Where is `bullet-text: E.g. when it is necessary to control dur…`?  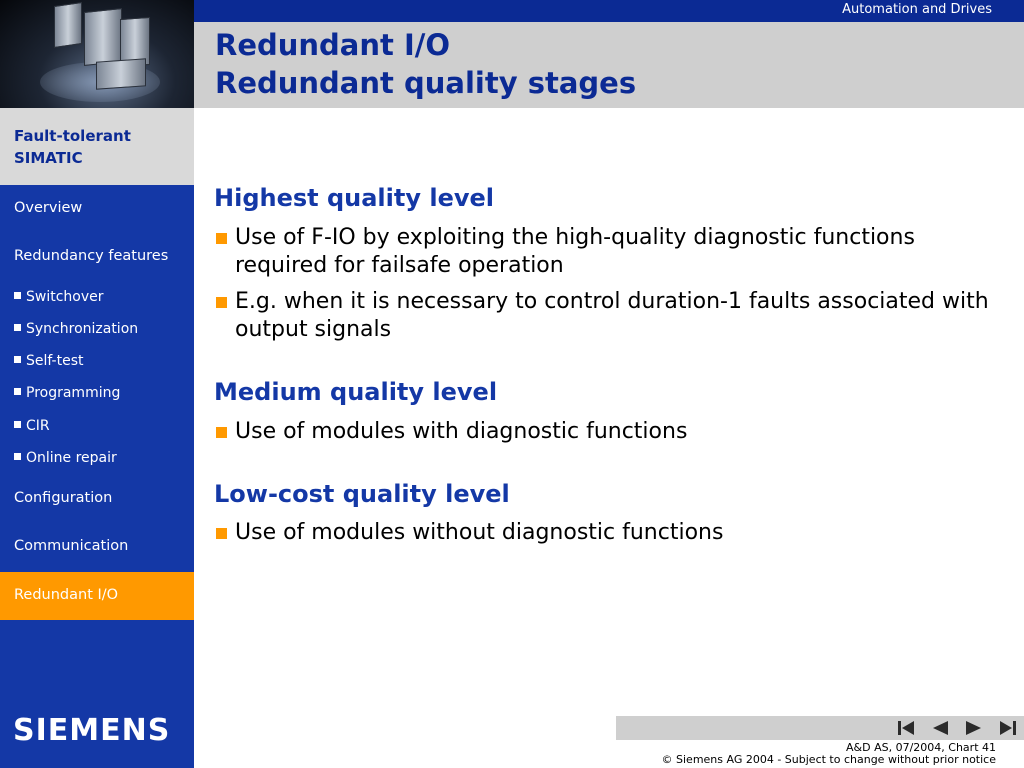 bullet-text: E.g. when it is necessary to control dur… is located at coordinates (612, 315).